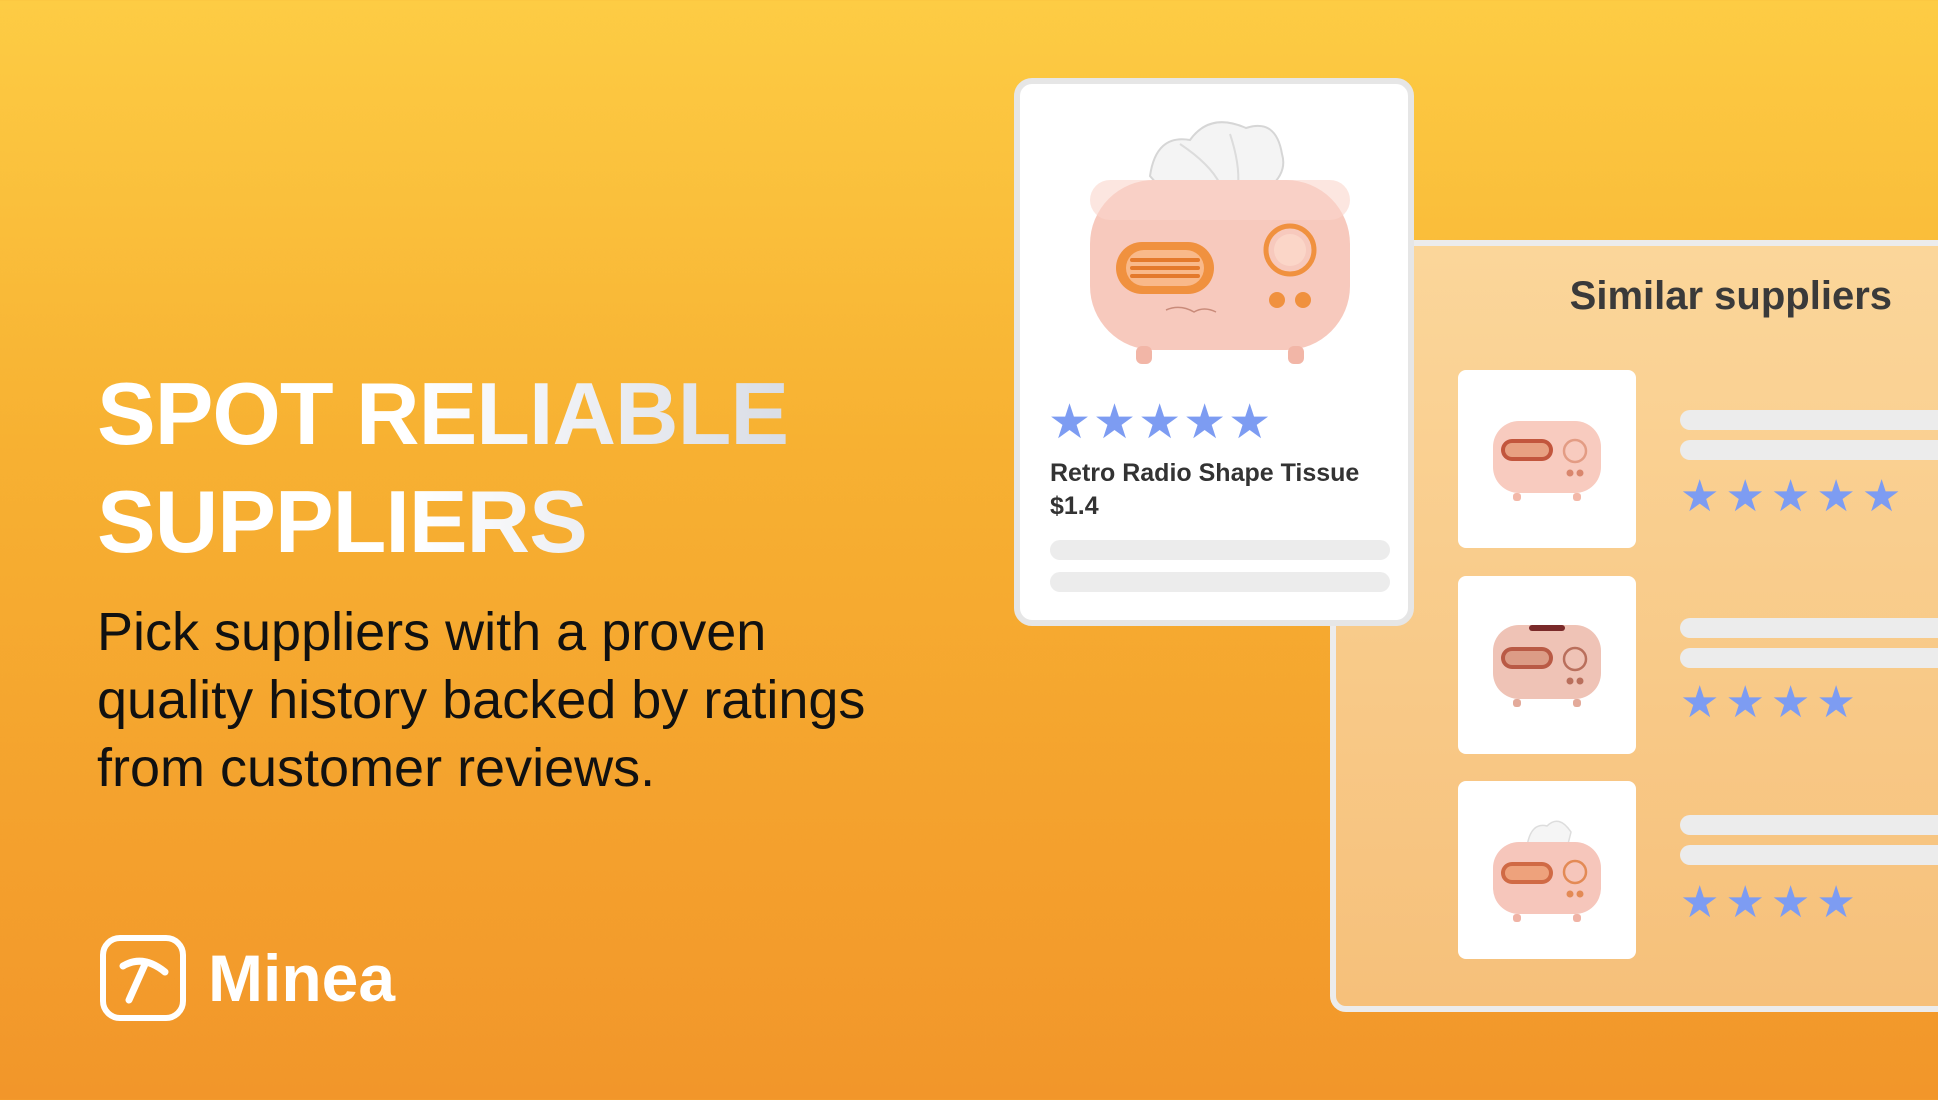  I want to click on subtitle-line-3: from customer reviews., so click(376, 768).